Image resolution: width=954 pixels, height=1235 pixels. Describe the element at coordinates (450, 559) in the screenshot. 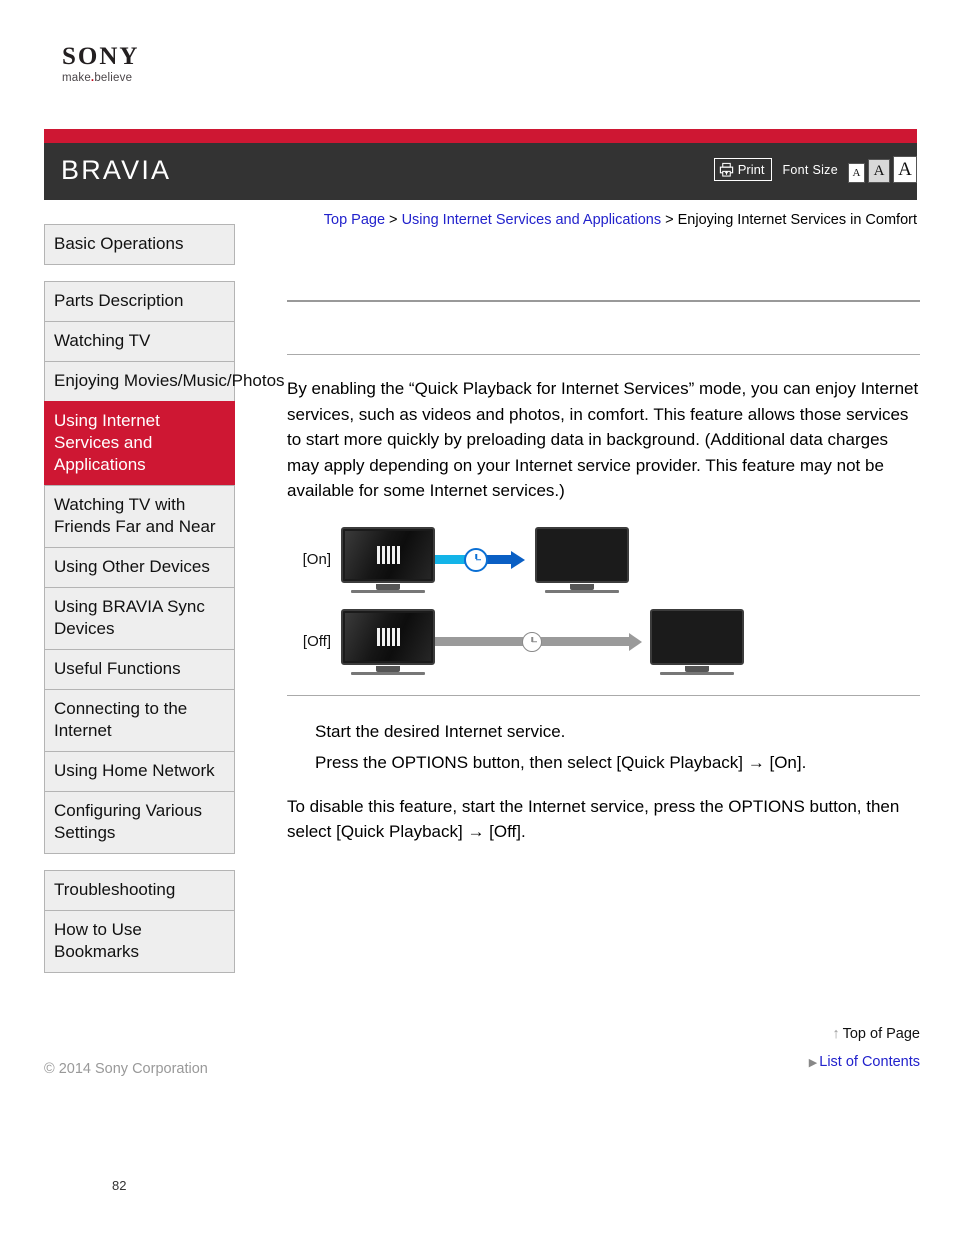

I see `arrow-segment-cyan` at that location.